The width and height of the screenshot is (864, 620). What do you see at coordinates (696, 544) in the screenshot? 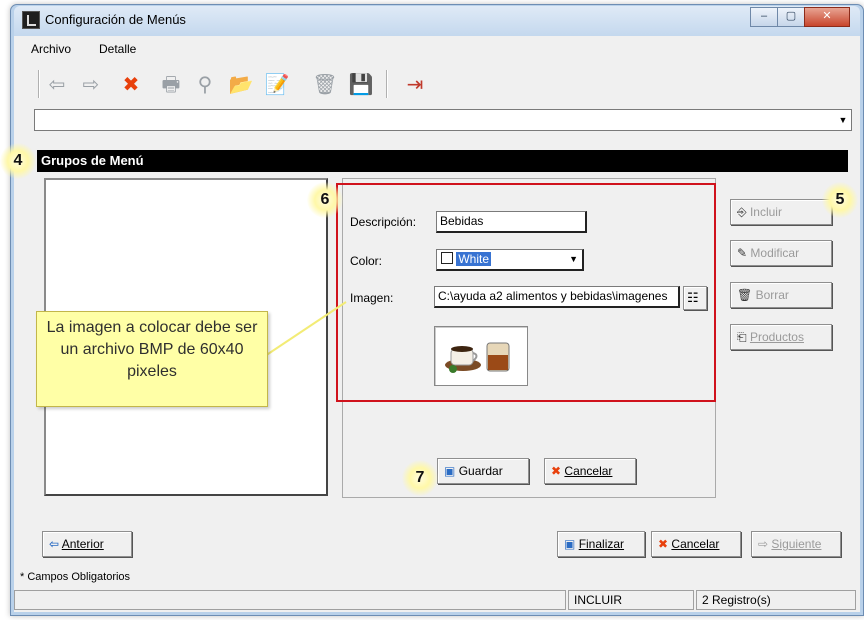
I see `cancelar-nav-button: ✖ Cancelar` at bounding box center [696, 544].